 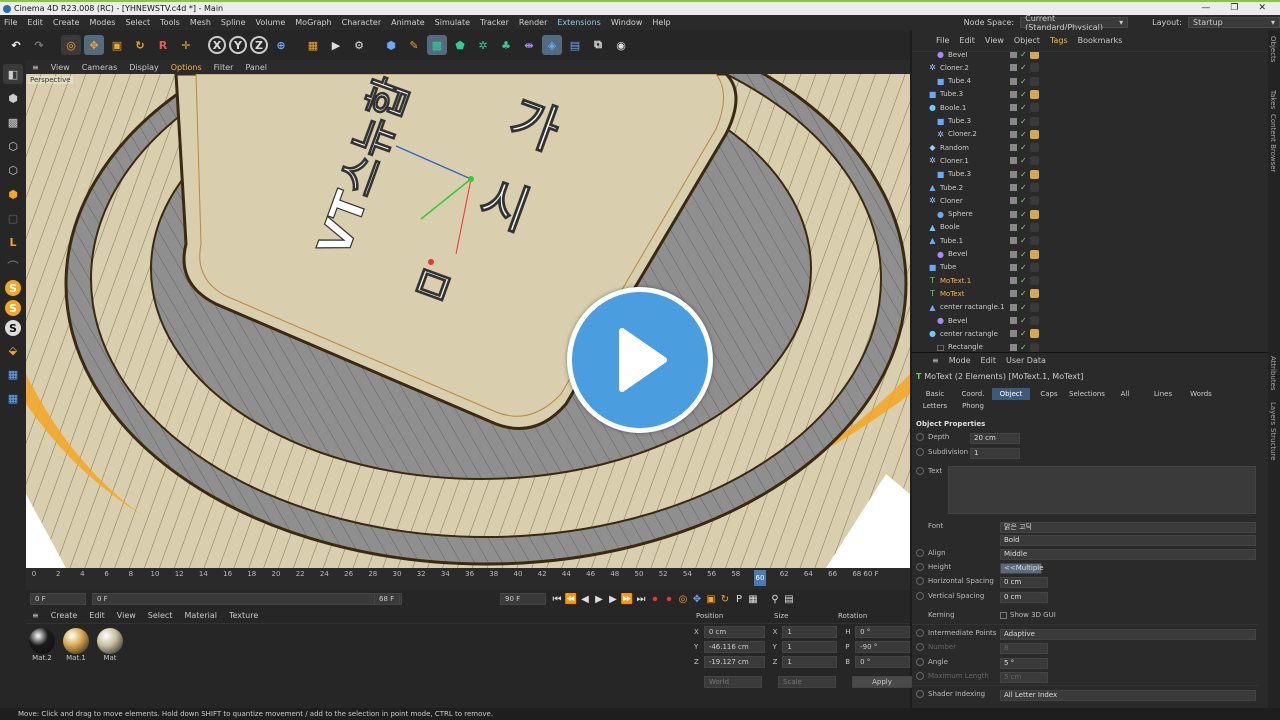 I want to click on object-row: ◆ Random ✓, so click(x=1085, y=147).